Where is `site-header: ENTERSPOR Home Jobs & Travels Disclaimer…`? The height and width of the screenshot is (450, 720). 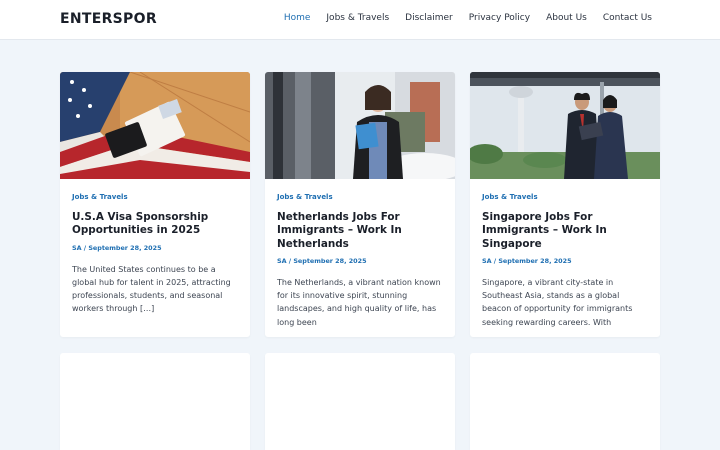
site-header: ENTERSPOR Home Jobs & Travels Disclaimer… is located at coordinates (360, 20).